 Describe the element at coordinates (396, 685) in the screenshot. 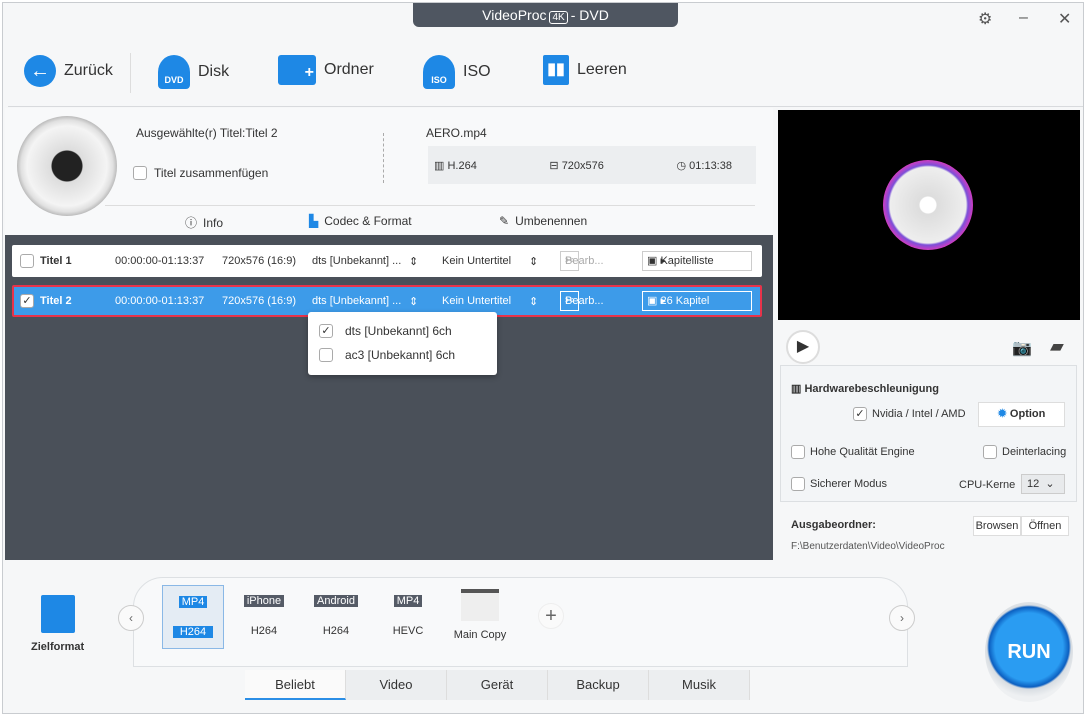

I see `tab-video: Video` at that location.